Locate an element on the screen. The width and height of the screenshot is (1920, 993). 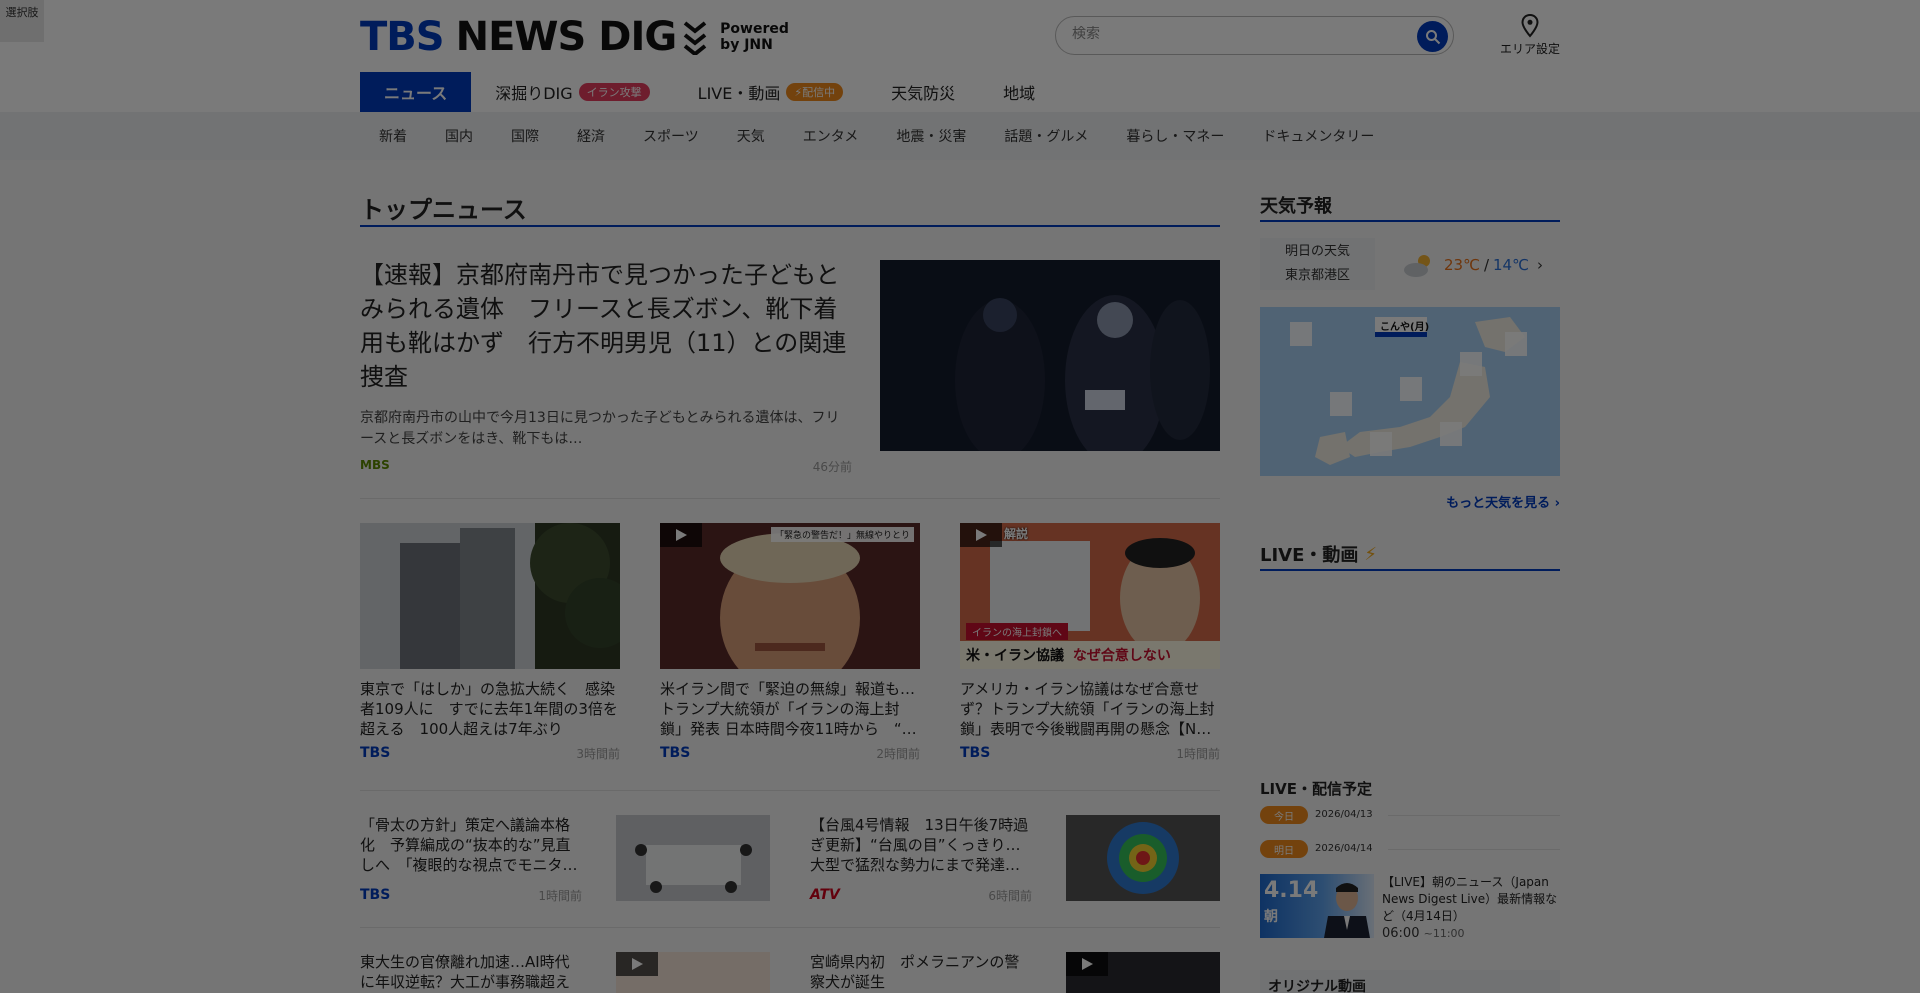
logo-news-dig: NEWS DIG is located at coordinates (566, 37).